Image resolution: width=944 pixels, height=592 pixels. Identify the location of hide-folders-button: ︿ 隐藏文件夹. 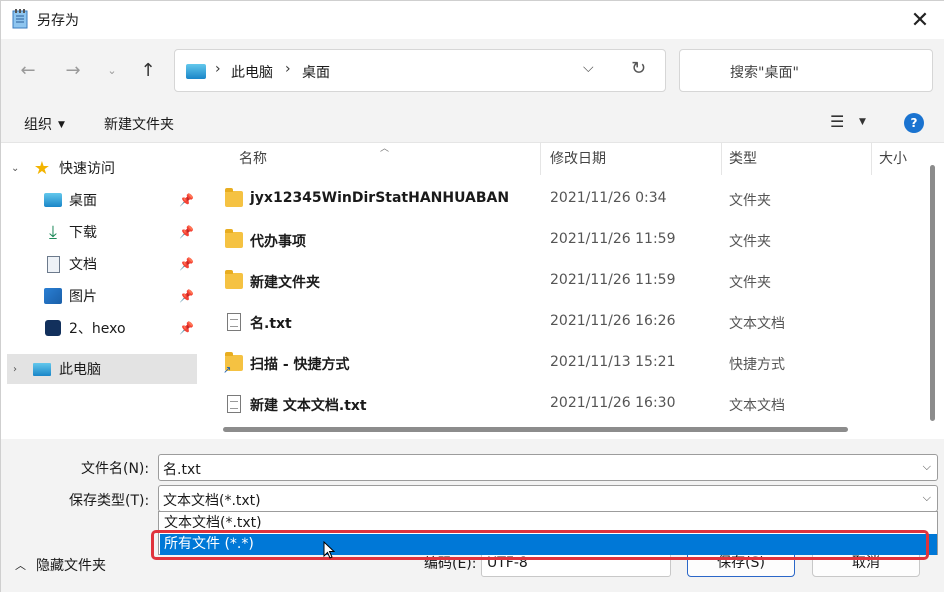
(60, 565).